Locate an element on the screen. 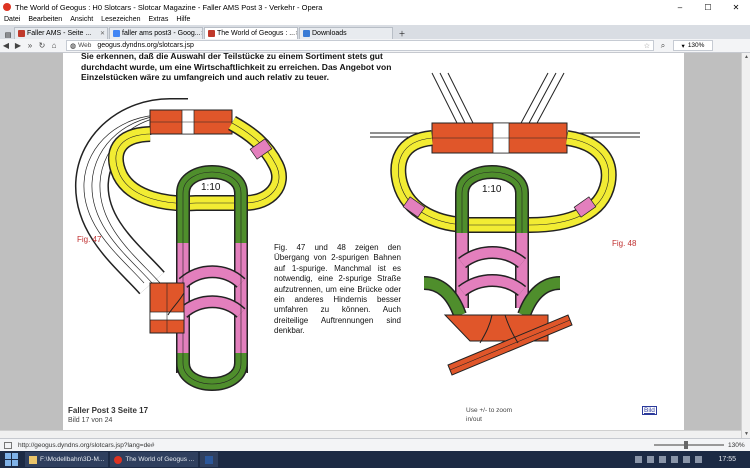 This screenshot has height=468, width=750. start-button is located at coordinates (11, 460).